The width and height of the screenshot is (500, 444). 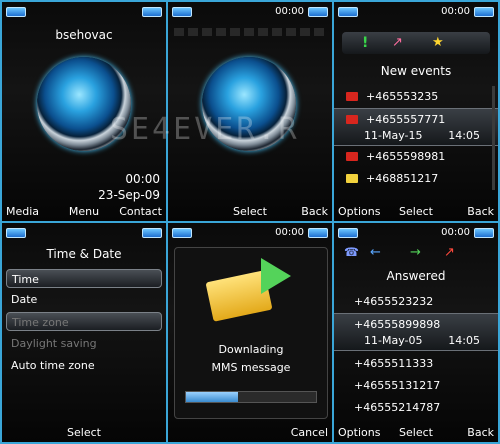 What do you see at coordinates (402, 178) in the screenshot?
I see `event-number: +468851217` at bounding box center [402, 178].